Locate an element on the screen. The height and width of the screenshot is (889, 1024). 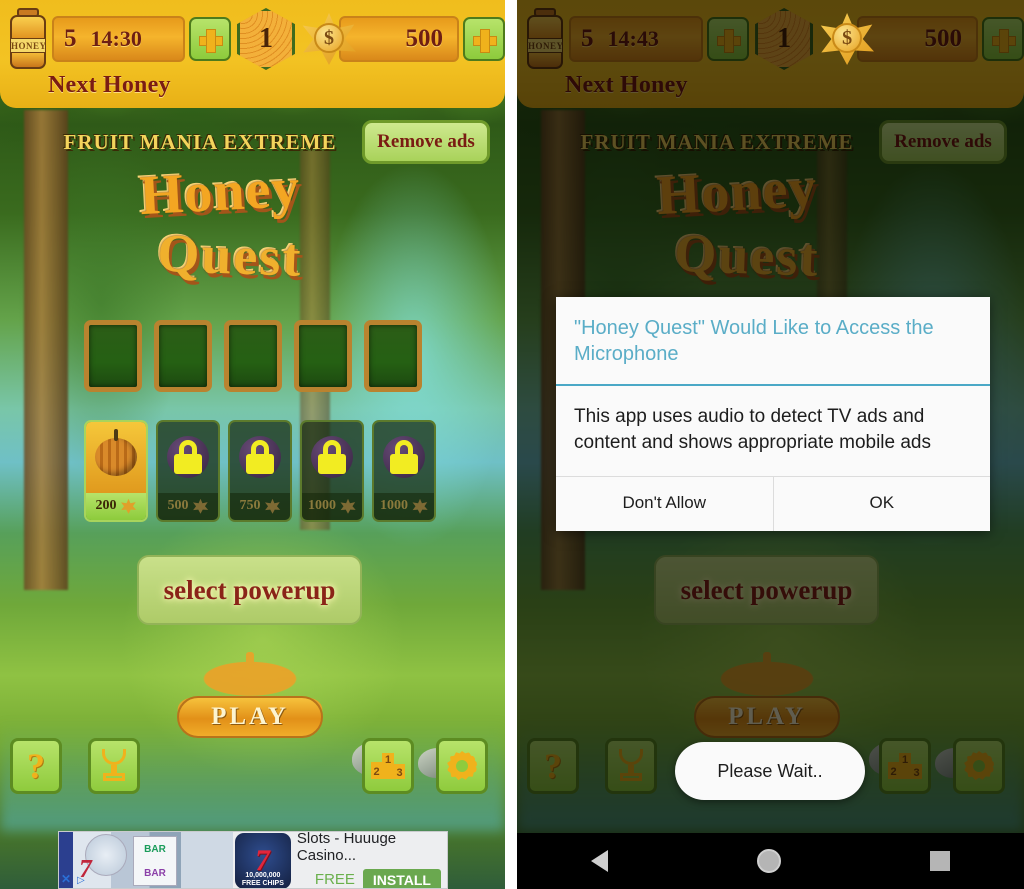
add-coins-button is located at coordinates (484, 39).